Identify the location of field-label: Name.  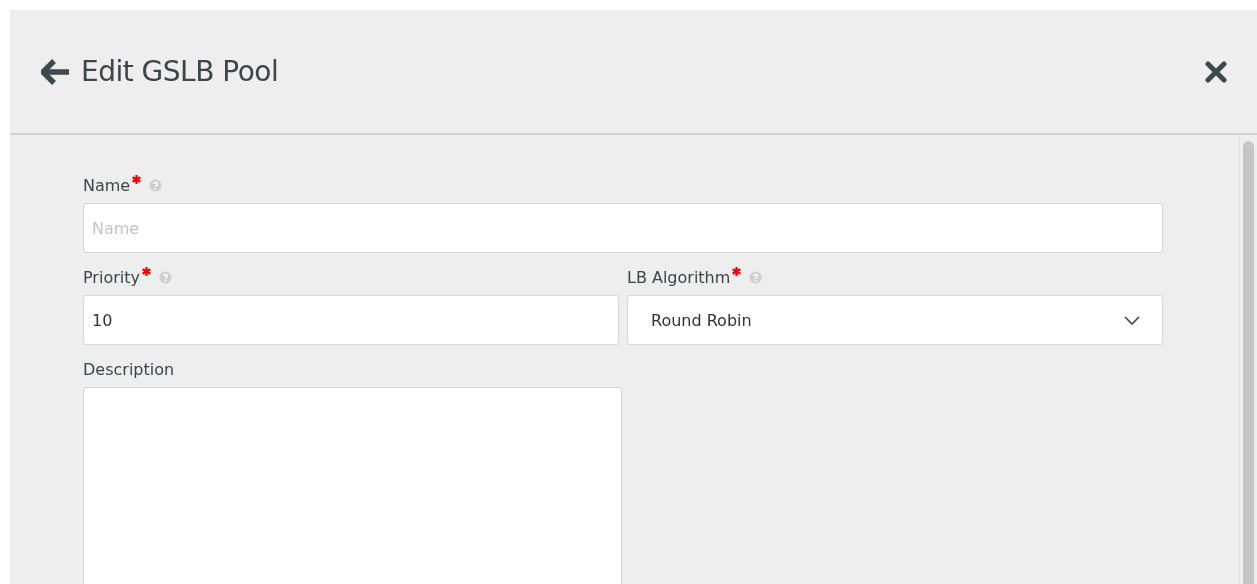
(107, 185).